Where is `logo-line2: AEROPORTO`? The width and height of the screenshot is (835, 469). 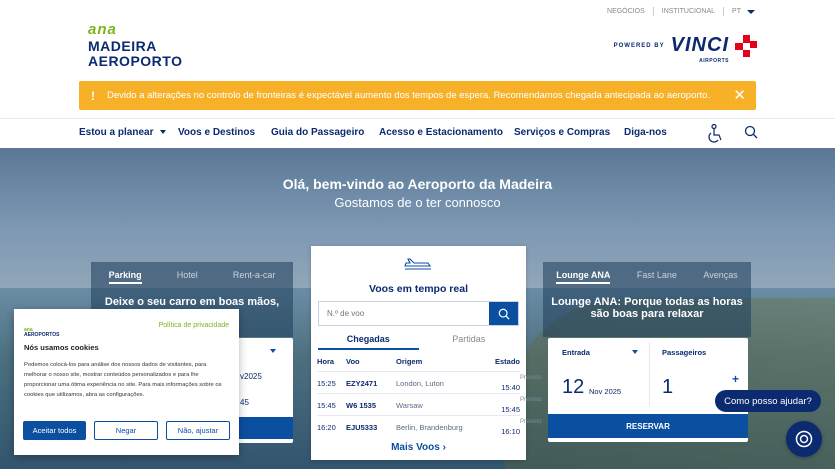
logo-line2: AEROPORTO is located at coordinates (135, 61).